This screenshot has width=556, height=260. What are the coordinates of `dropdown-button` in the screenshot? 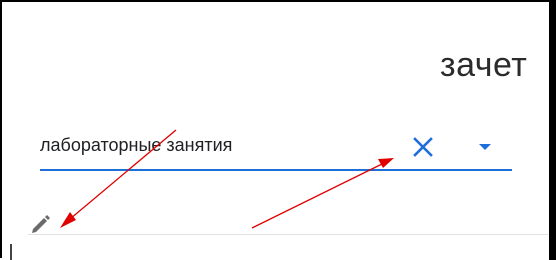 It's located at (485, 147).